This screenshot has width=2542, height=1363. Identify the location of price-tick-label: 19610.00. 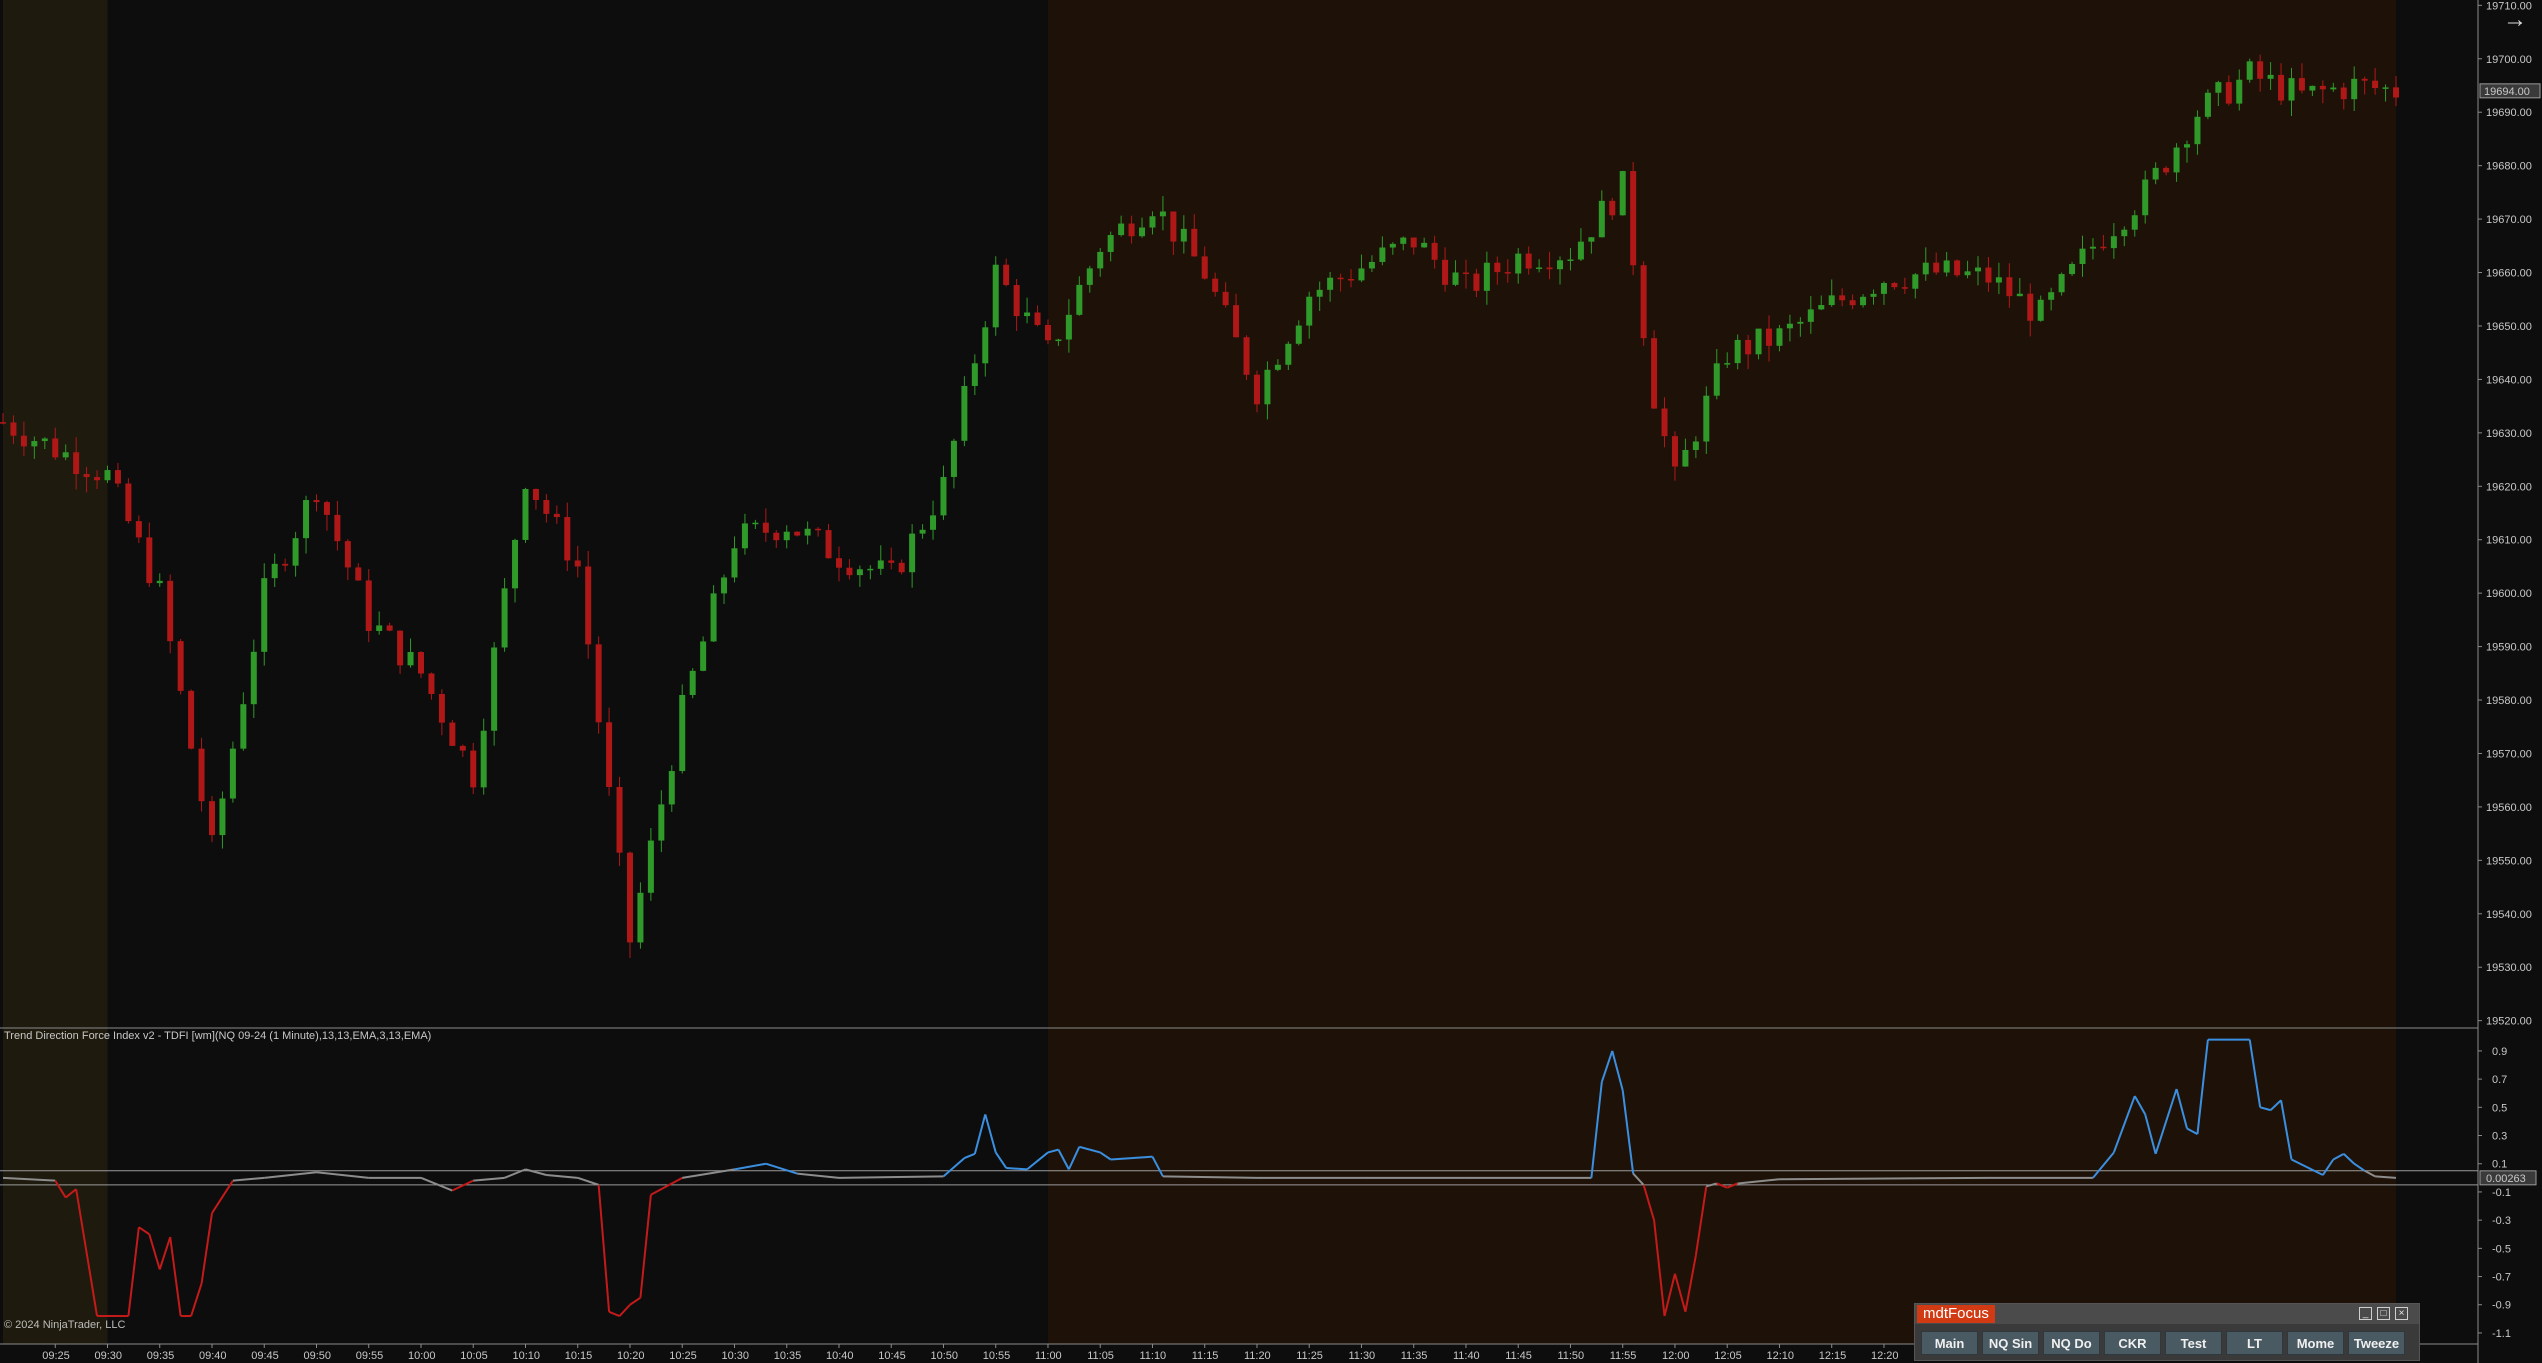
(2509, 541).